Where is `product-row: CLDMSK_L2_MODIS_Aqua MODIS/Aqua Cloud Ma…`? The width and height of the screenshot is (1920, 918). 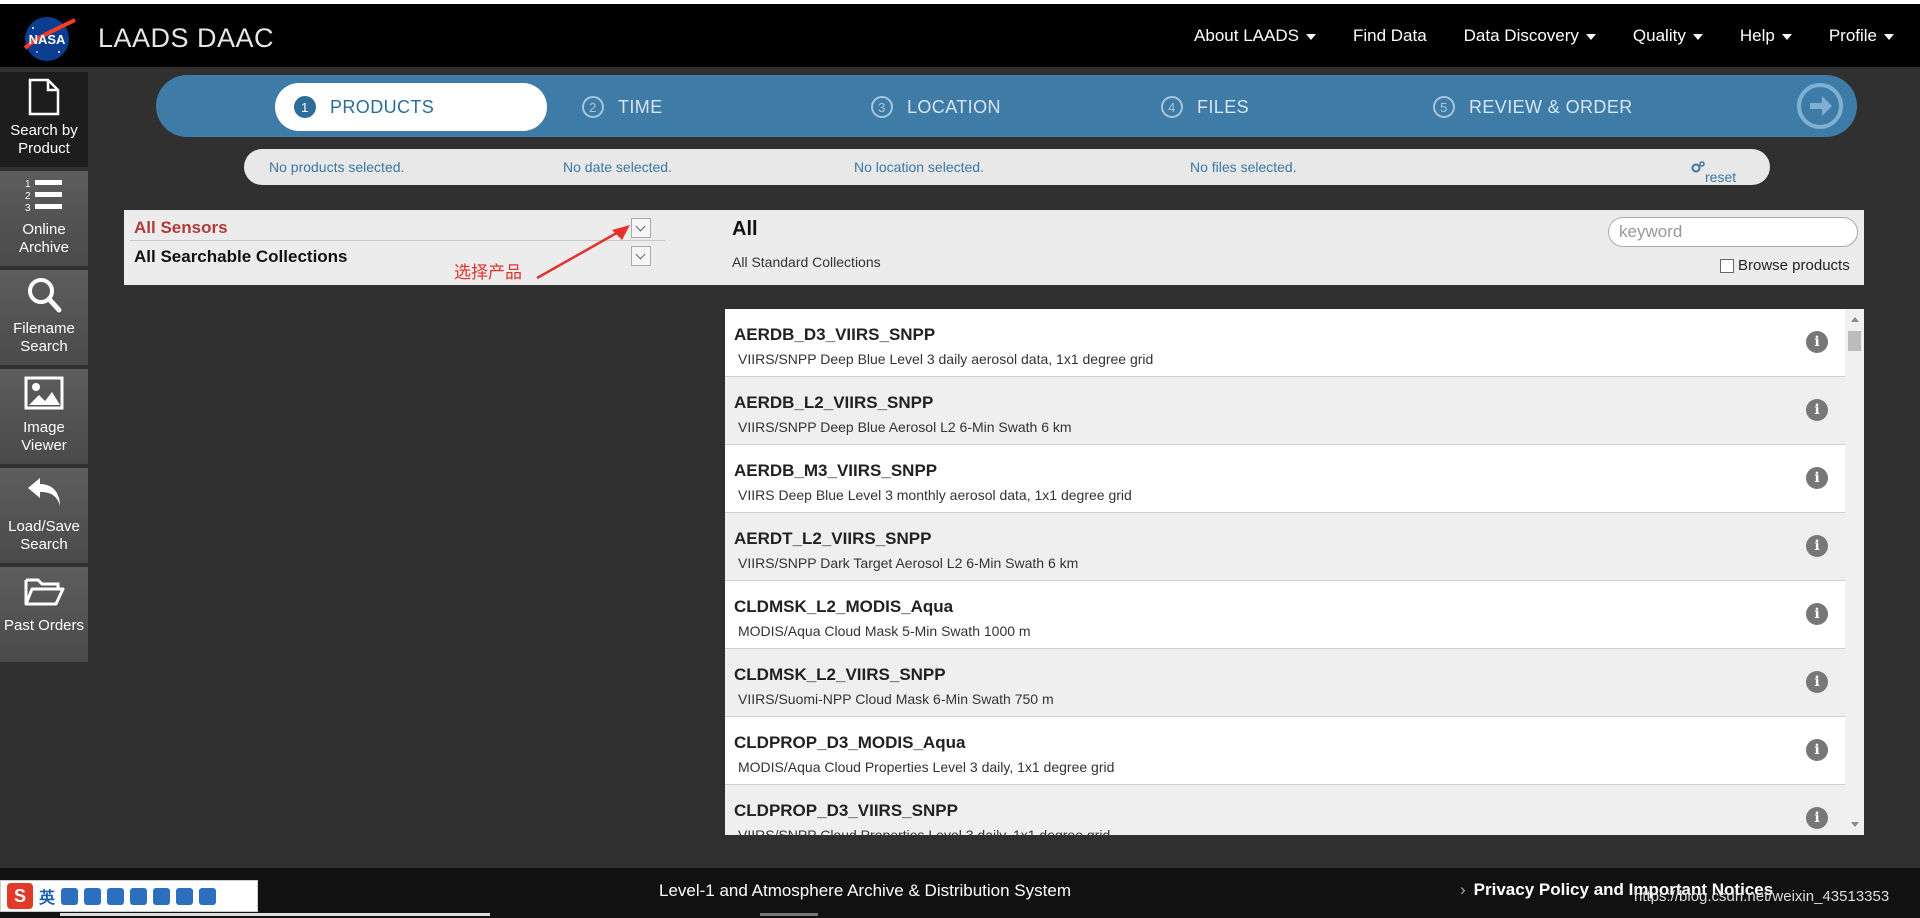 product-row: CLDMSK_L2_MODIS_Aqua MODIS/Aqua Cloud Ma… is located at coordinates (1285, 615).